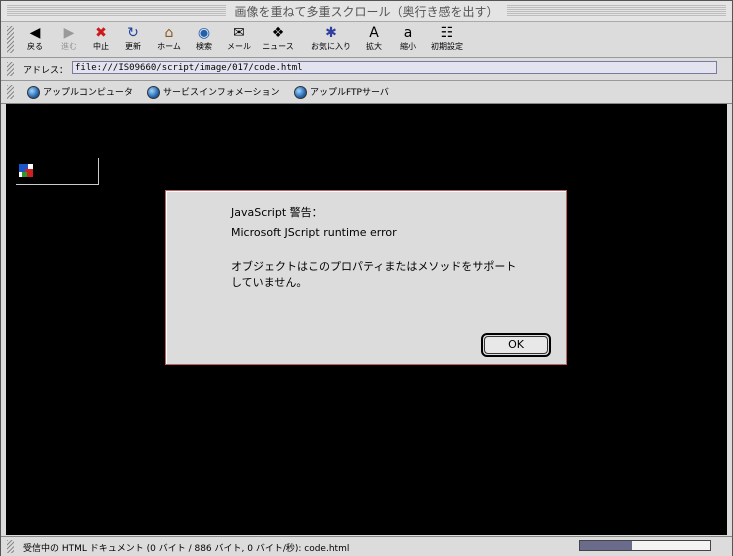 This screenshot has width=733, height=556. What do you see at coordinates (35, 46) in the screenshot?
I see `toolbar-button-label: 戻る` at bounding box center [35, 46].